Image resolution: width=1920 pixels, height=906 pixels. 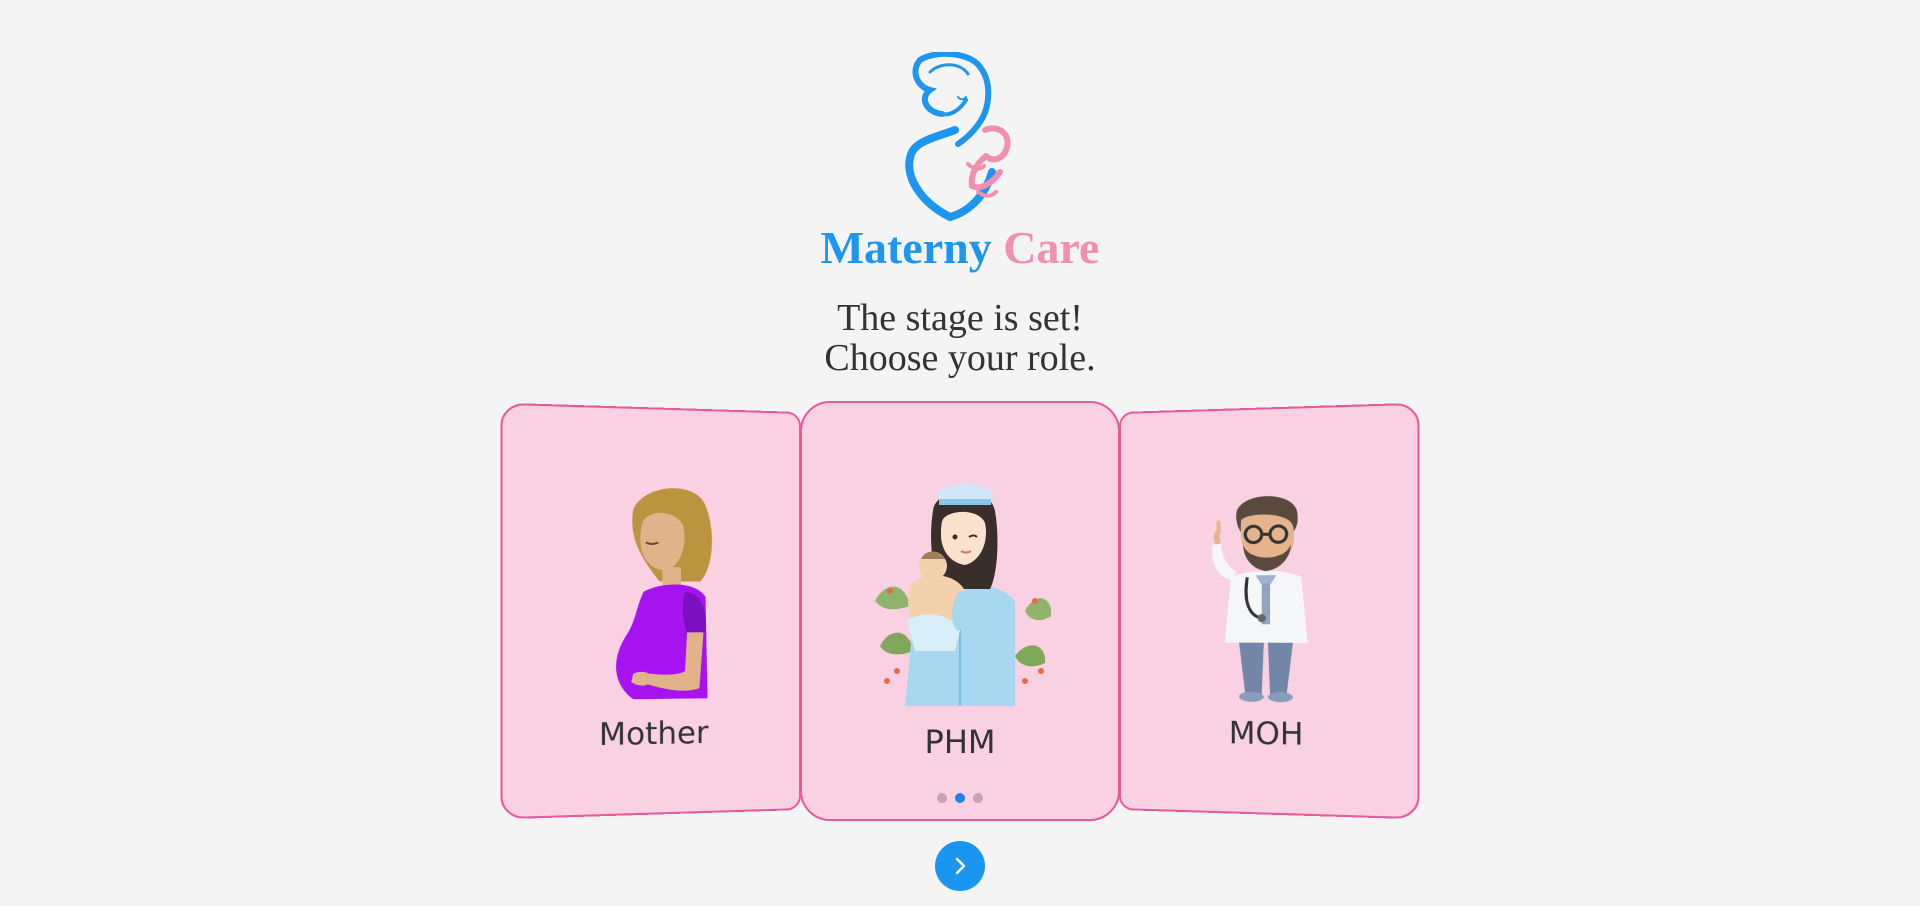 I want to click on carousel-indicators, so click(x=960, y=798).